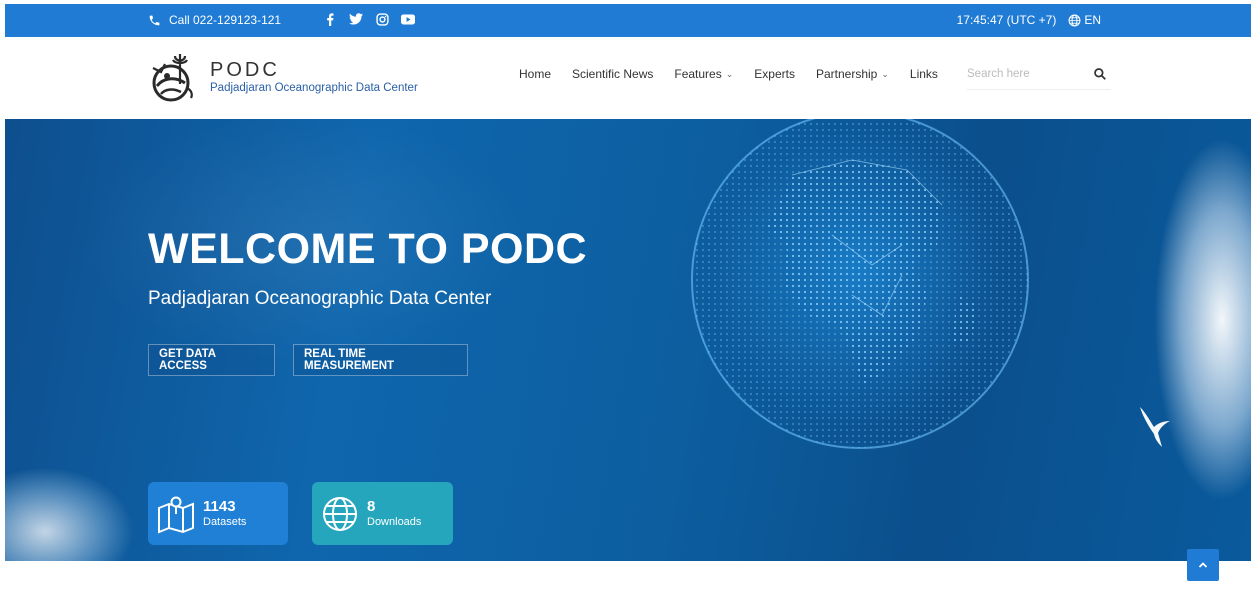 Image resolution: width=1253 pixels, height=615 pixels. Describe the element at coordinates (176, 514) in the screenshot. I see `map-pin-icon` at that location.